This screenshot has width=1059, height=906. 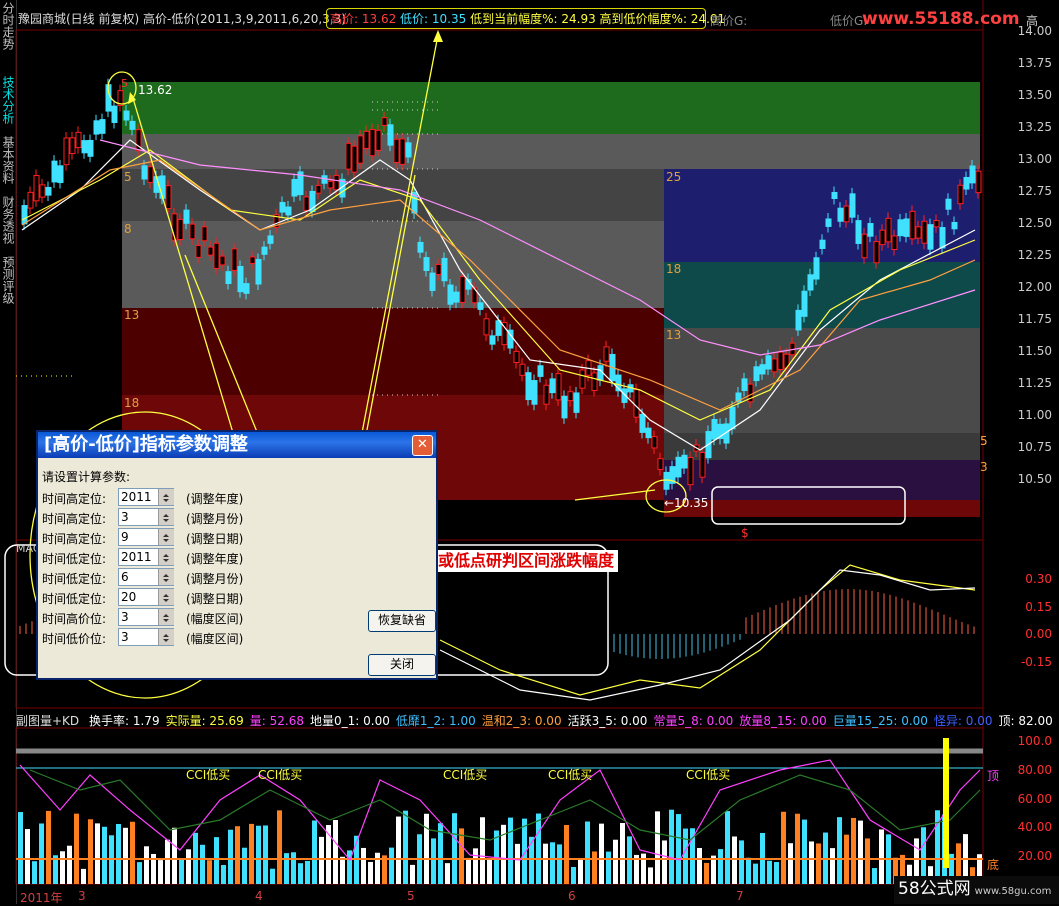 I want to click on param-hint: (调整月份), so click(x=215, y=519).